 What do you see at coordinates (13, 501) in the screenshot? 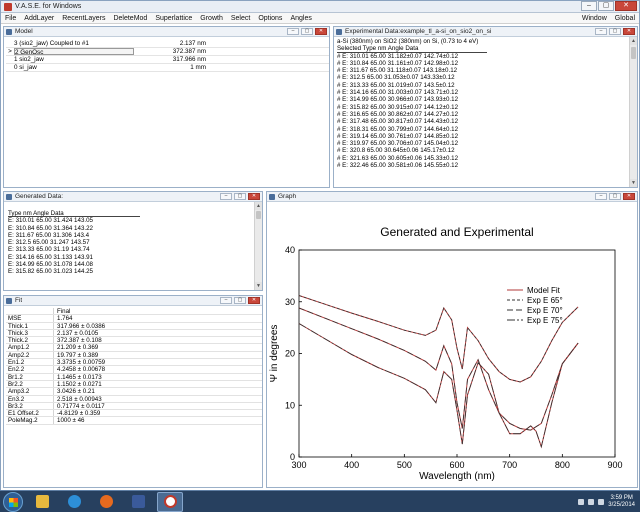
I see `start-button` at bounding box center [13, 501].